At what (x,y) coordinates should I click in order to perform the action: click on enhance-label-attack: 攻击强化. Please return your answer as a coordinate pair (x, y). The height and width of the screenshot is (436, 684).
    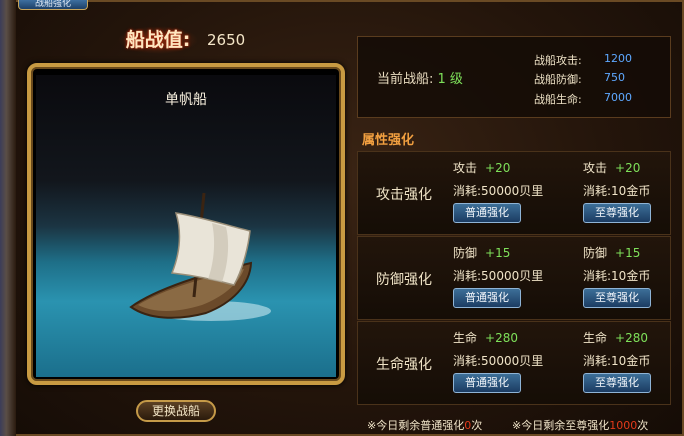
    Looking at the image, I should click on (404, 195).